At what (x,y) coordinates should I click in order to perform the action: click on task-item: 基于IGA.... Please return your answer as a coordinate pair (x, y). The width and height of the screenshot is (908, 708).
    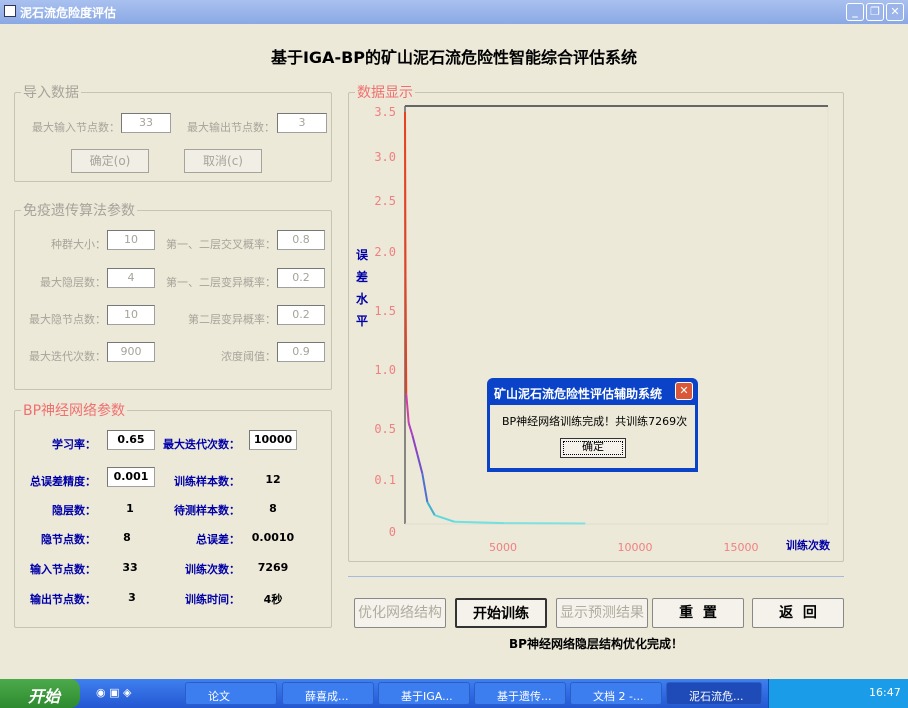
    Looking at the image, I should click on (424, 693).